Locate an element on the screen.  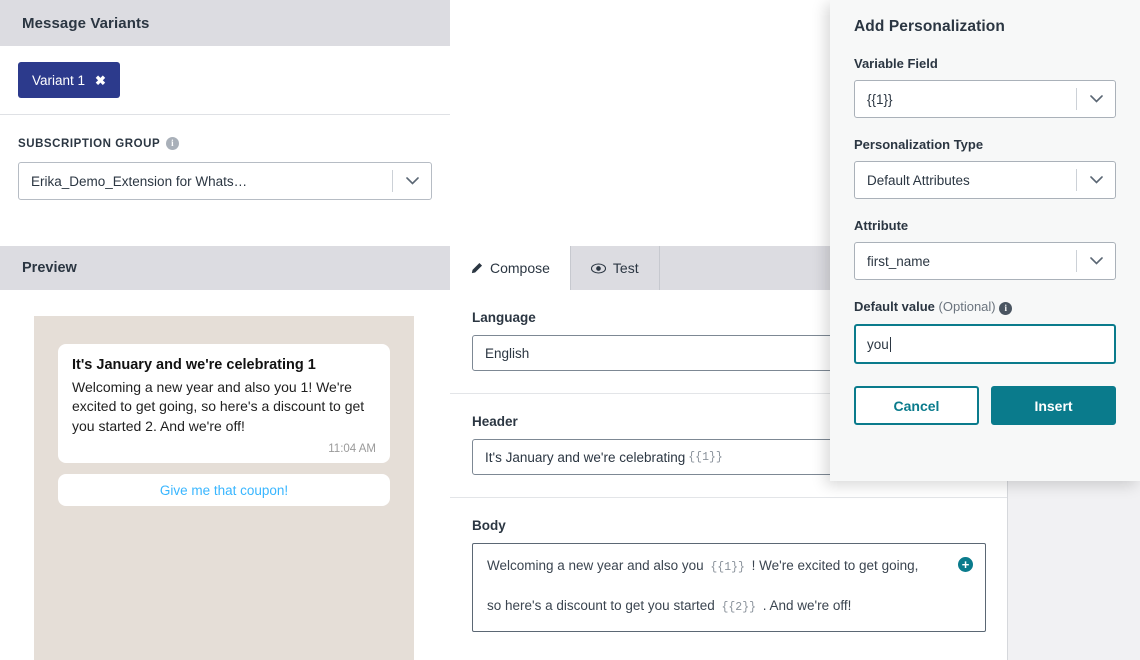
tab-compose-label: Compose is located at coordinates (520, 268).